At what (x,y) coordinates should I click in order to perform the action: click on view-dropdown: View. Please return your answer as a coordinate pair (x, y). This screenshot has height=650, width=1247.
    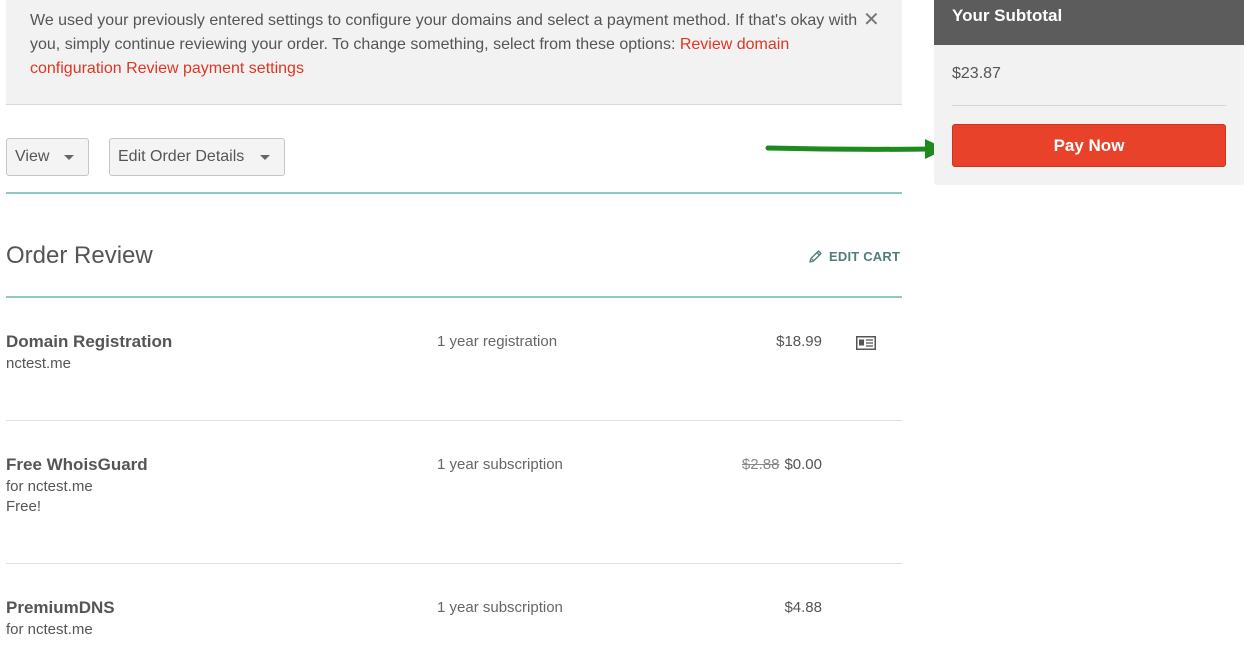
    Looking at the image, I should click on (47, 157).